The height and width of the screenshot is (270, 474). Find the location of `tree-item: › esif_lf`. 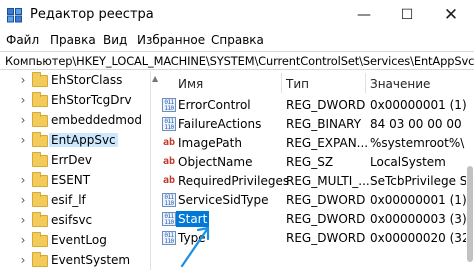

tree-item: › esif_lf is located at coordinates (75, 201).